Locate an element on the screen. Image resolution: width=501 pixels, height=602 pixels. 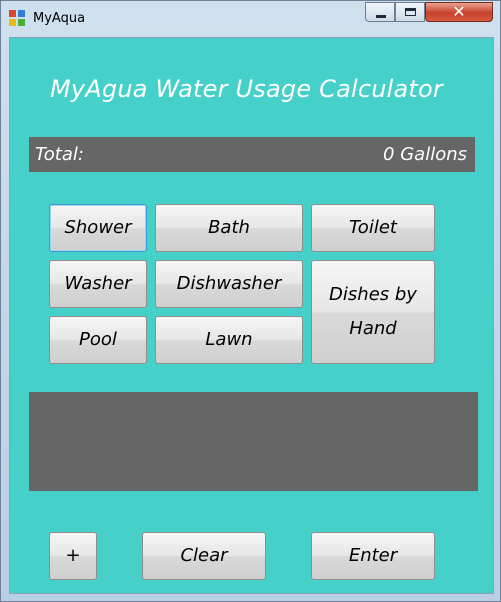
enter-button: Enter is located at coordinates (373, 556).